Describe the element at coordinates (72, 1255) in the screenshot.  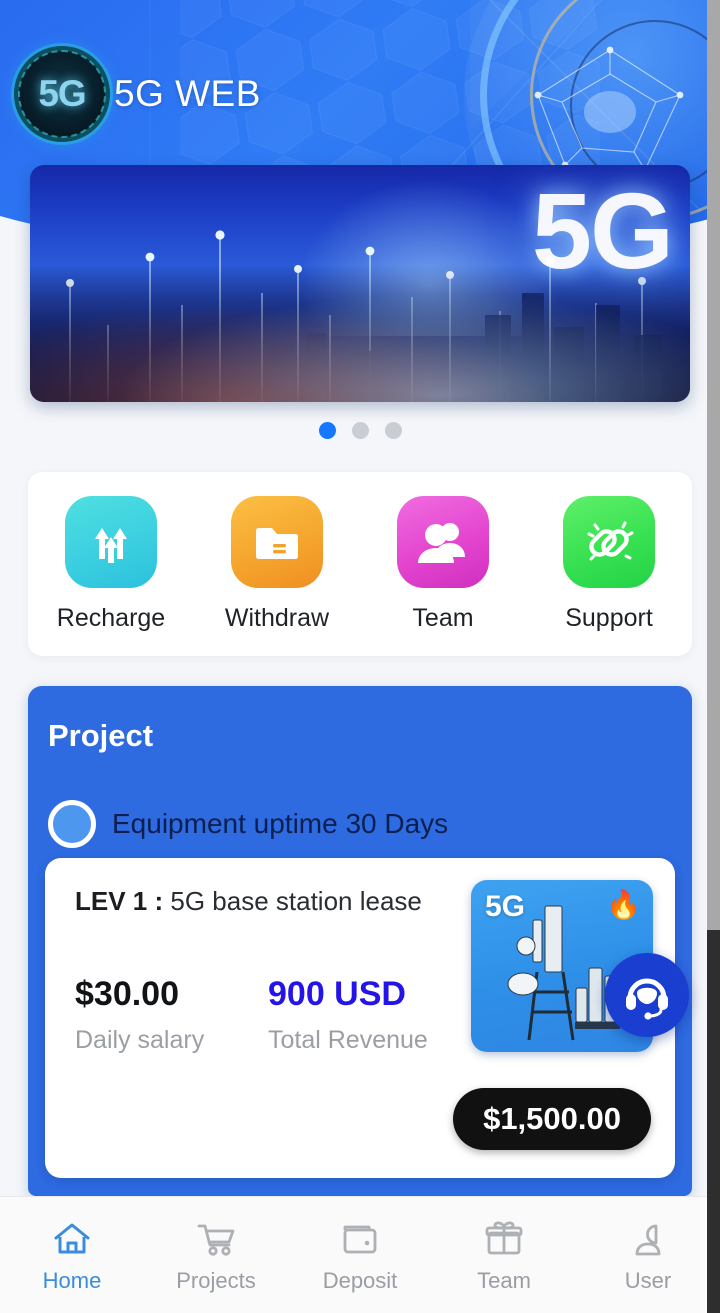
I see `nav-item-home: Home` at that location.